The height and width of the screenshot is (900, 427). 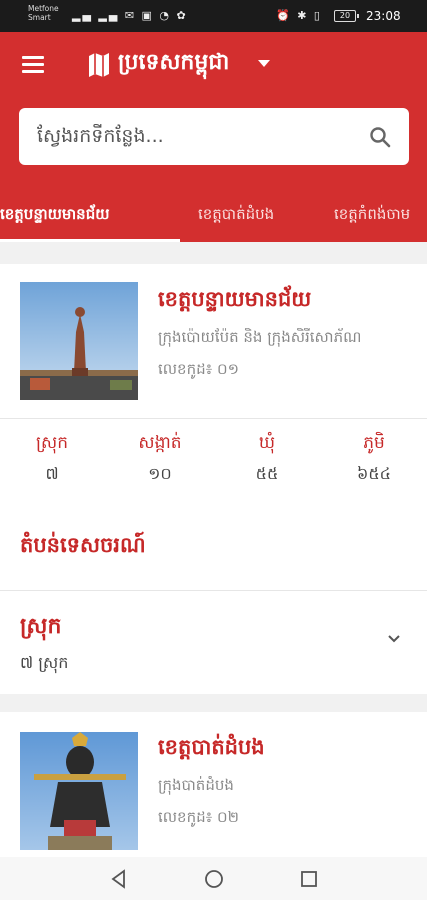 What do you see at coordinates (299, 15) in the screenshot?
I see `status-icons-right: ⏰ ✱ ▯` at bounding box center [299, 15].